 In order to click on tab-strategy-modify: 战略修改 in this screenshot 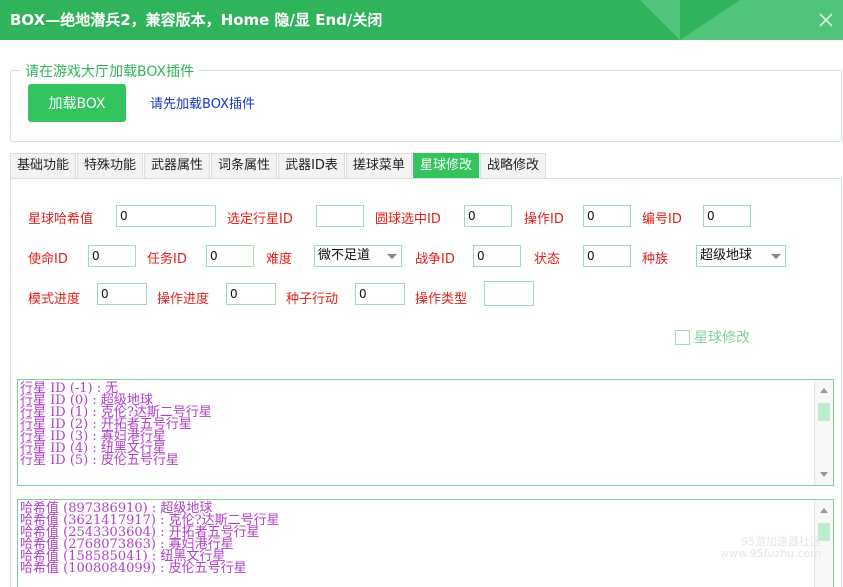, I will do `click(512, 165)`.